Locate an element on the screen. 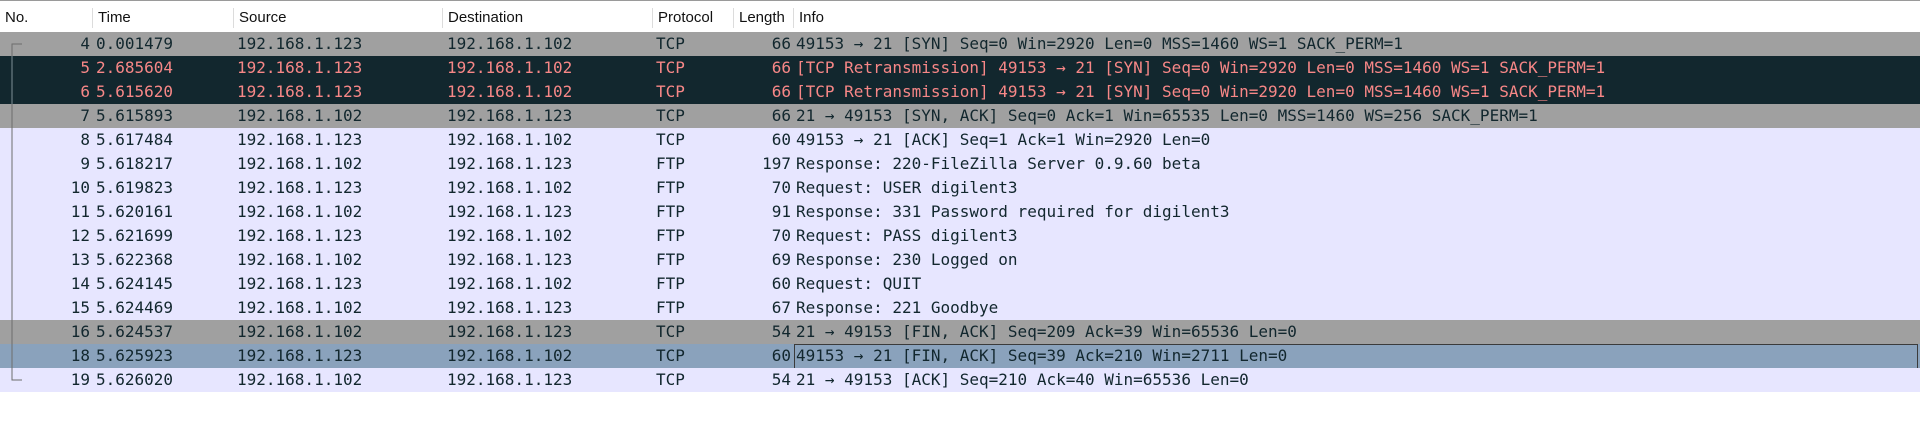 This screenshot has width=1920, height=436. column-header-no: No. is located at coordinates (46, 18).